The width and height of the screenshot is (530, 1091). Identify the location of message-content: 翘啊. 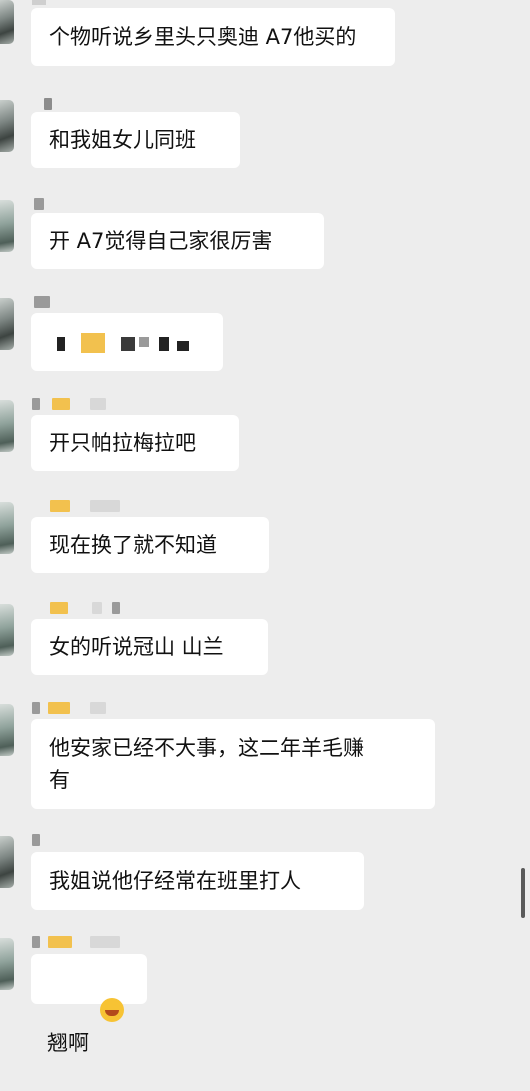
(88, 1027).